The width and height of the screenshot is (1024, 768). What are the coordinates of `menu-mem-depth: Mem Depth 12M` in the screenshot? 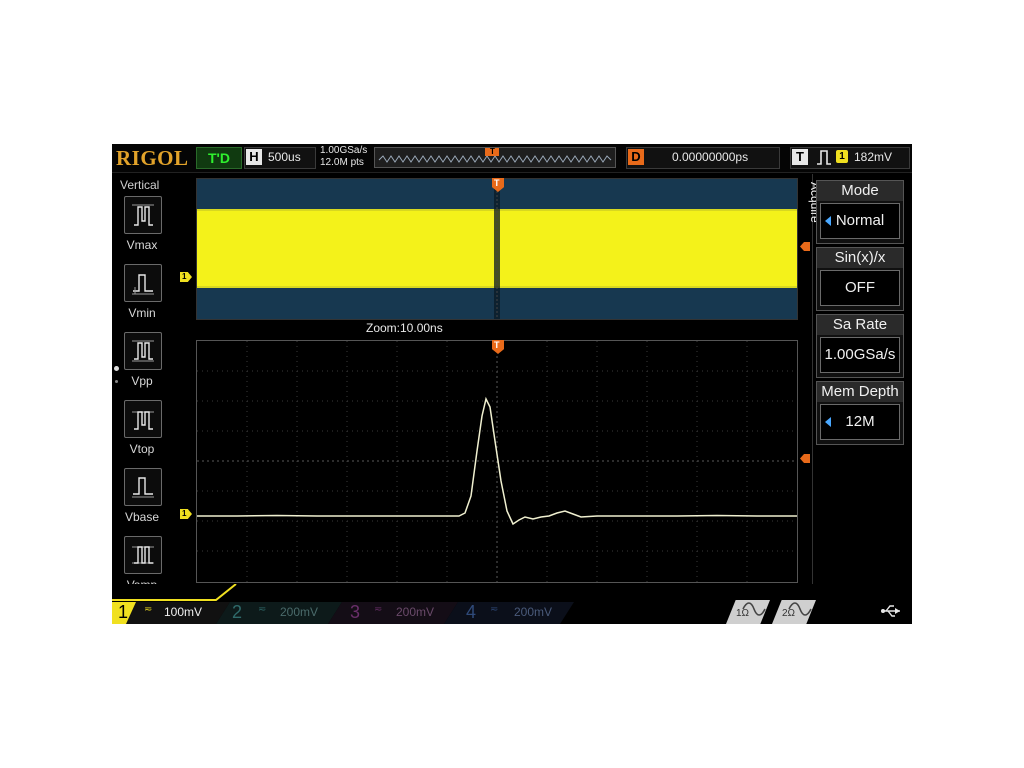 It's located at (860, 413).